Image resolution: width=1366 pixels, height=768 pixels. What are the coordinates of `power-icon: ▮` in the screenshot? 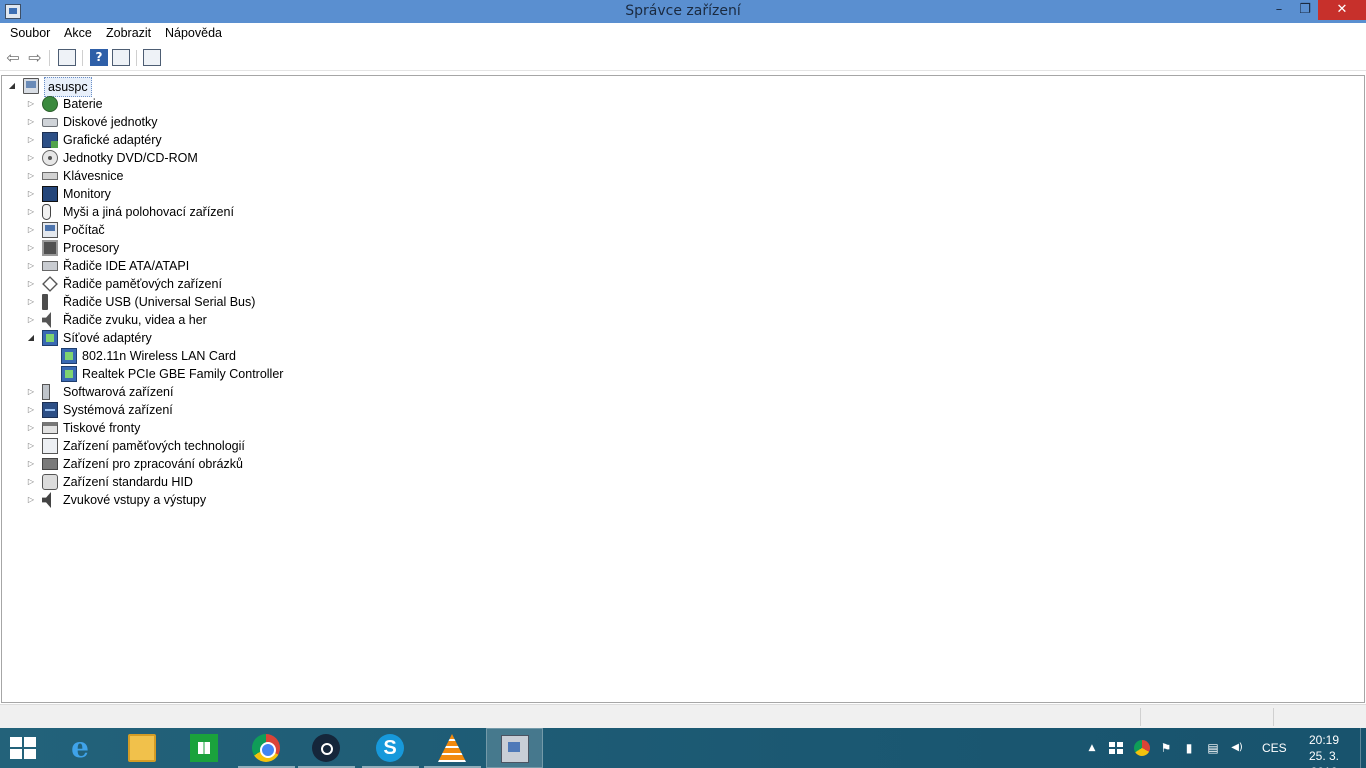 It's located at (1189, 748).